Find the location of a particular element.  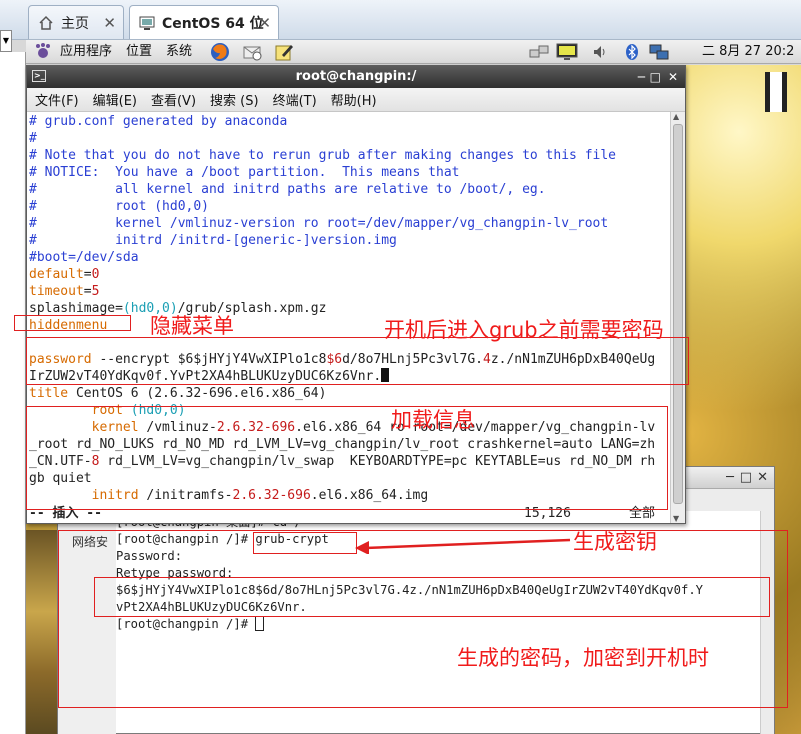

home-icon is located at coordinates (46, 23).